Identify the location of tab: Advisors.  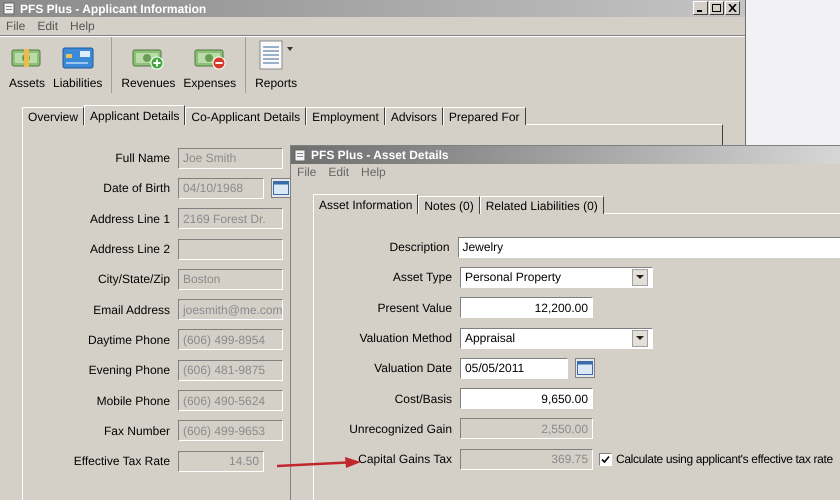
(413, 116).